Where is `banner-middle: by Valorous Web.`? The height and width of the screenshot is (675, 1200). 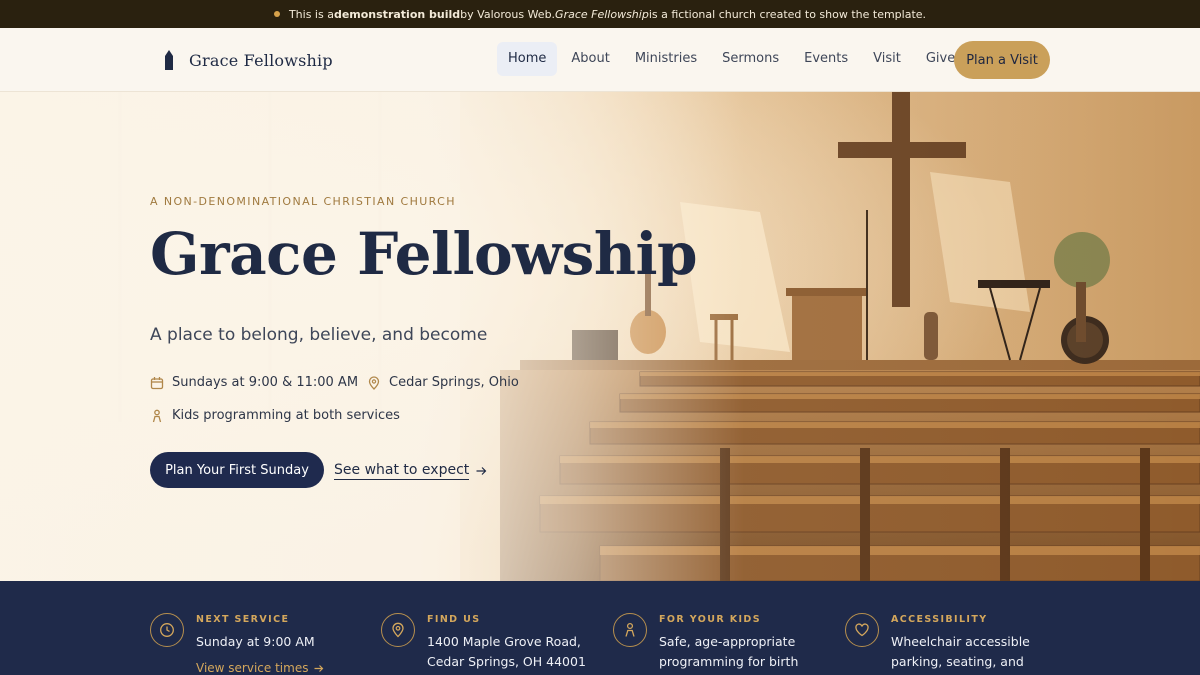 banner-middle: by Valorous Web. is located at coordinates (508, 14).